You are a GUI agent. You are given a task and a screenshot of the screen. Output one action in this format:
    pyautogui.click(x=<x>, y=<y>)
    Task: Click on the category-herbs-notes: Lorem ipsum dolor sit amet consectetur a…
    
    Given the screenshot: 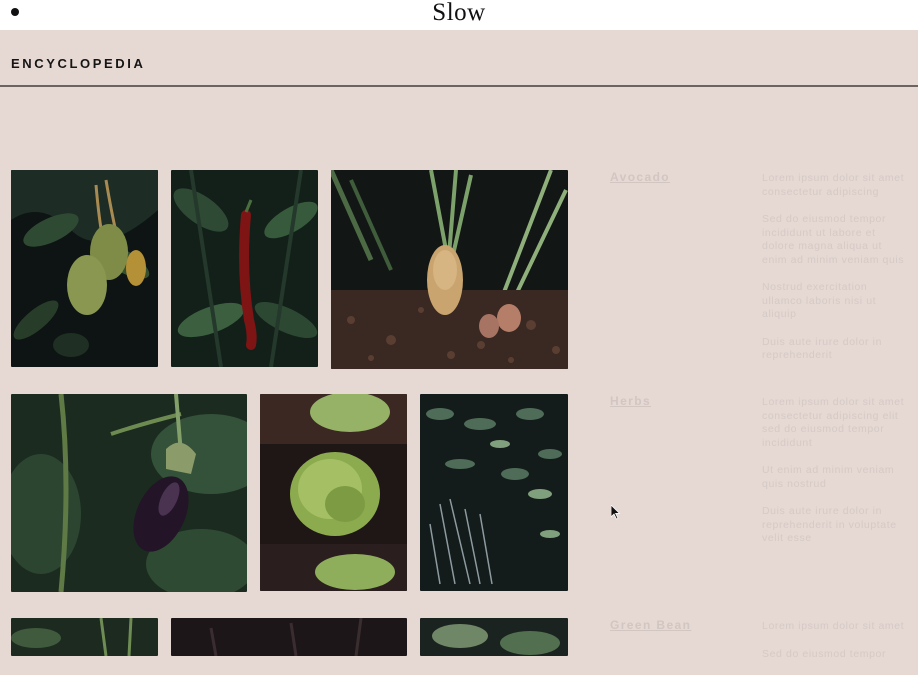 What is the action you would take?
    pyautogui.click(x=835, y=478)
    